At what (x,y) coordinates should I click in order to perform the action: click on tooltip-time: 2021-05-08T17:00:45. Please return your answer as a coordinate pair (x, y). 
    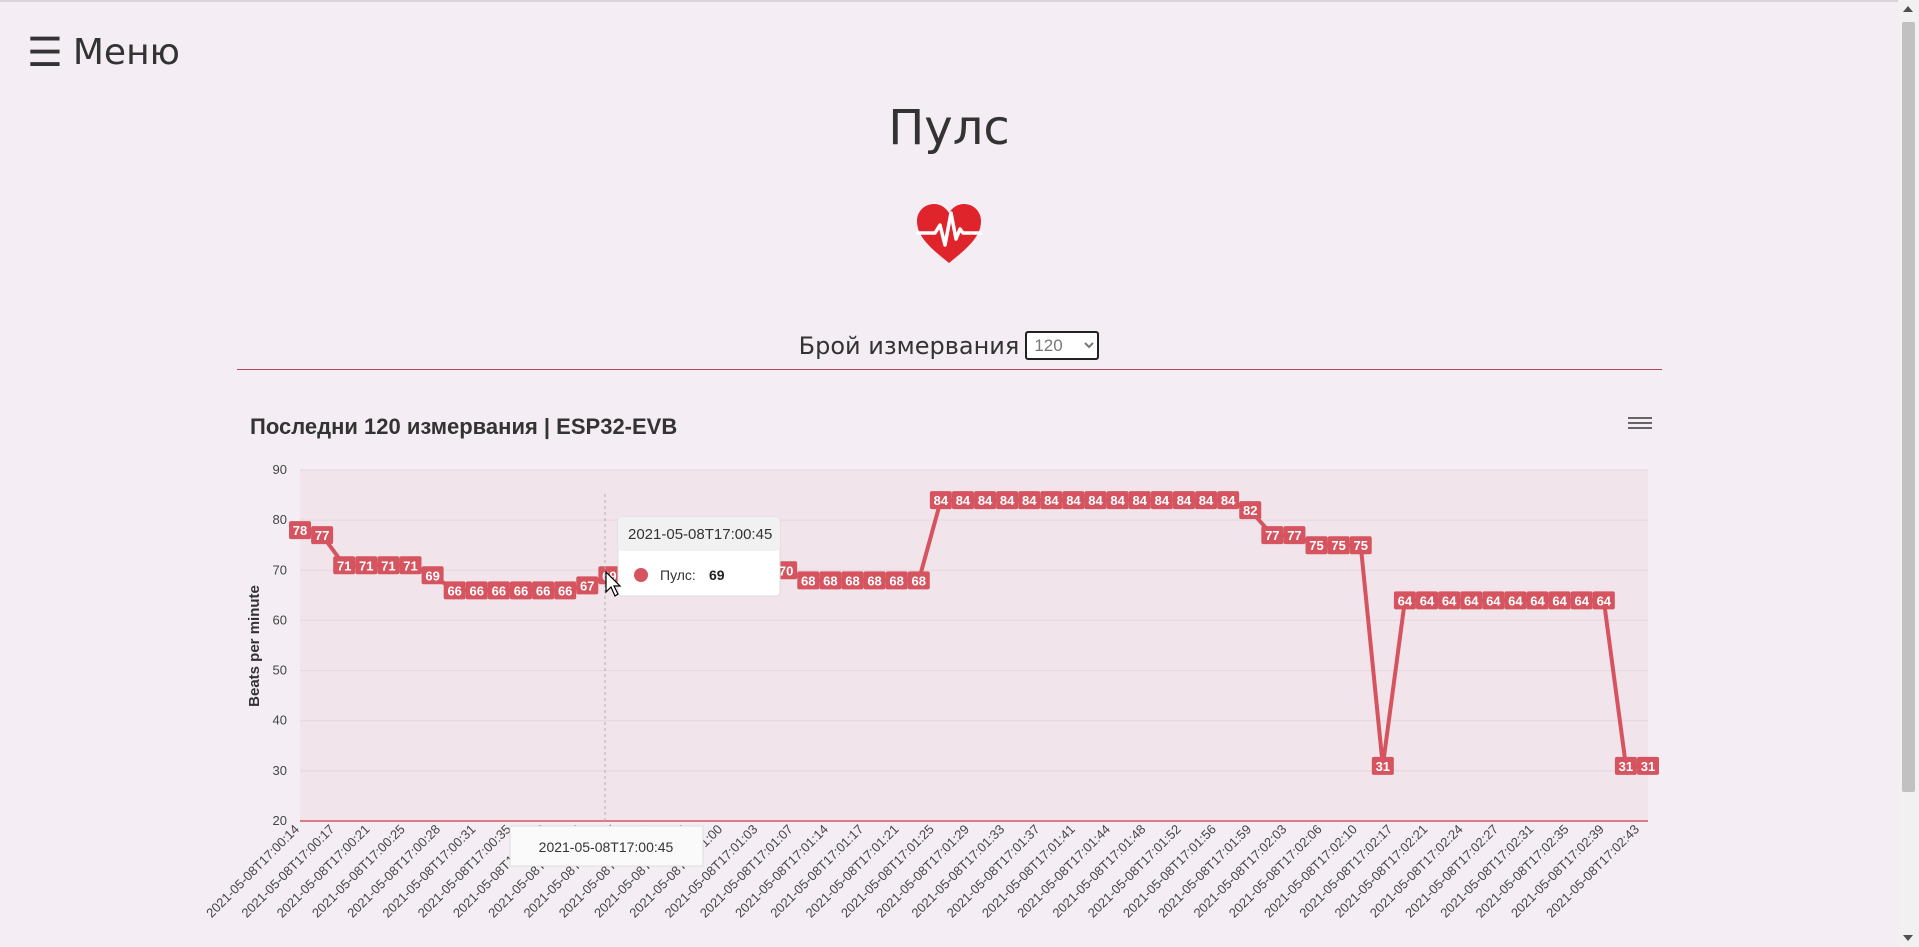
    Looking at the image, I should click on (700, 534).